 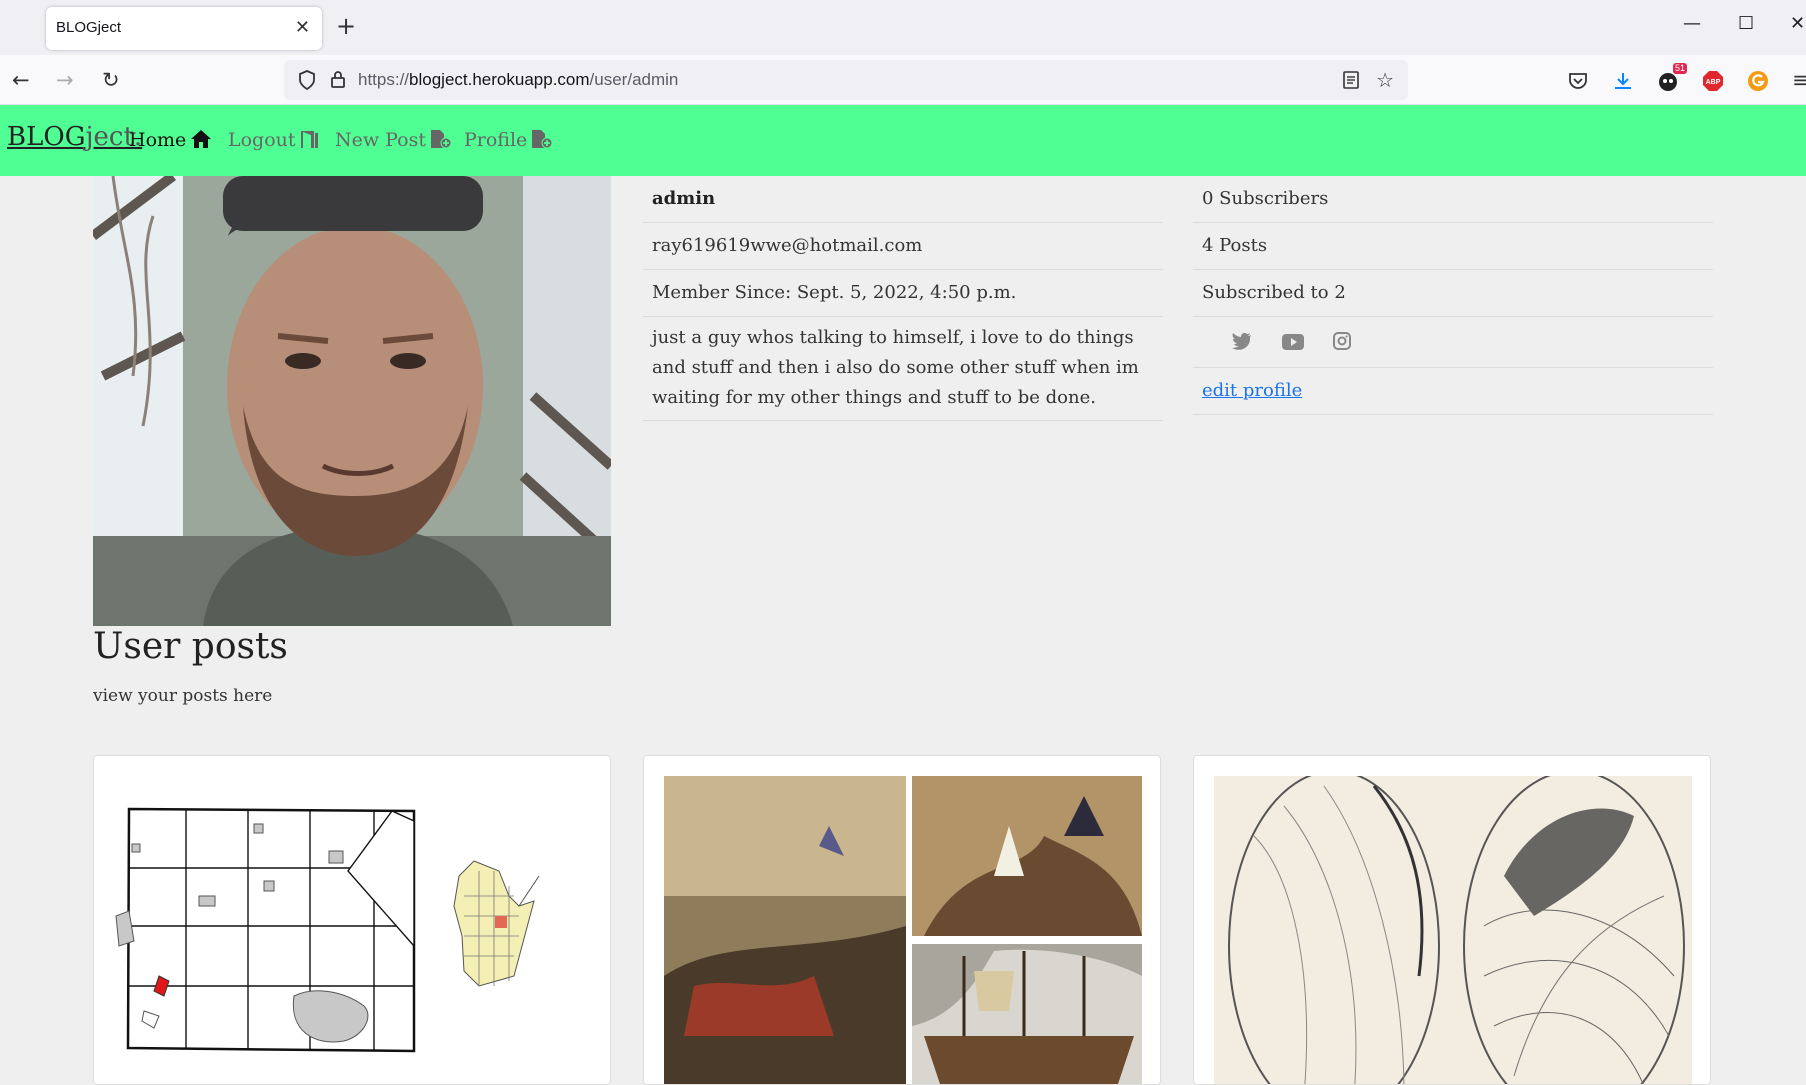 I want to click on shield-icon, so click(x=307, y=80).